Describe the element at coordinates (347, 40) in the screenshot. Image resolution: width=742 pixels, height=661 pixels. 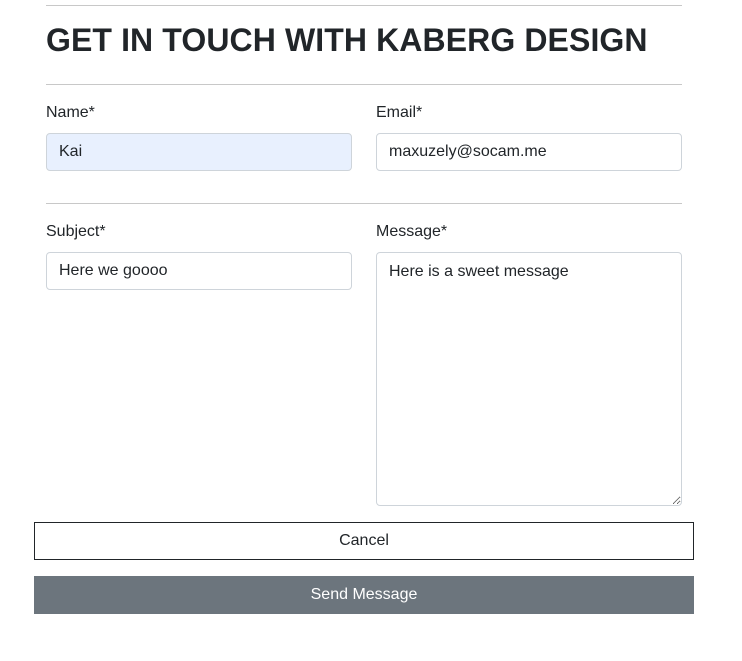
I see `page-title: GET IN TOUCH WITH KABERG DESIGN` at that location.